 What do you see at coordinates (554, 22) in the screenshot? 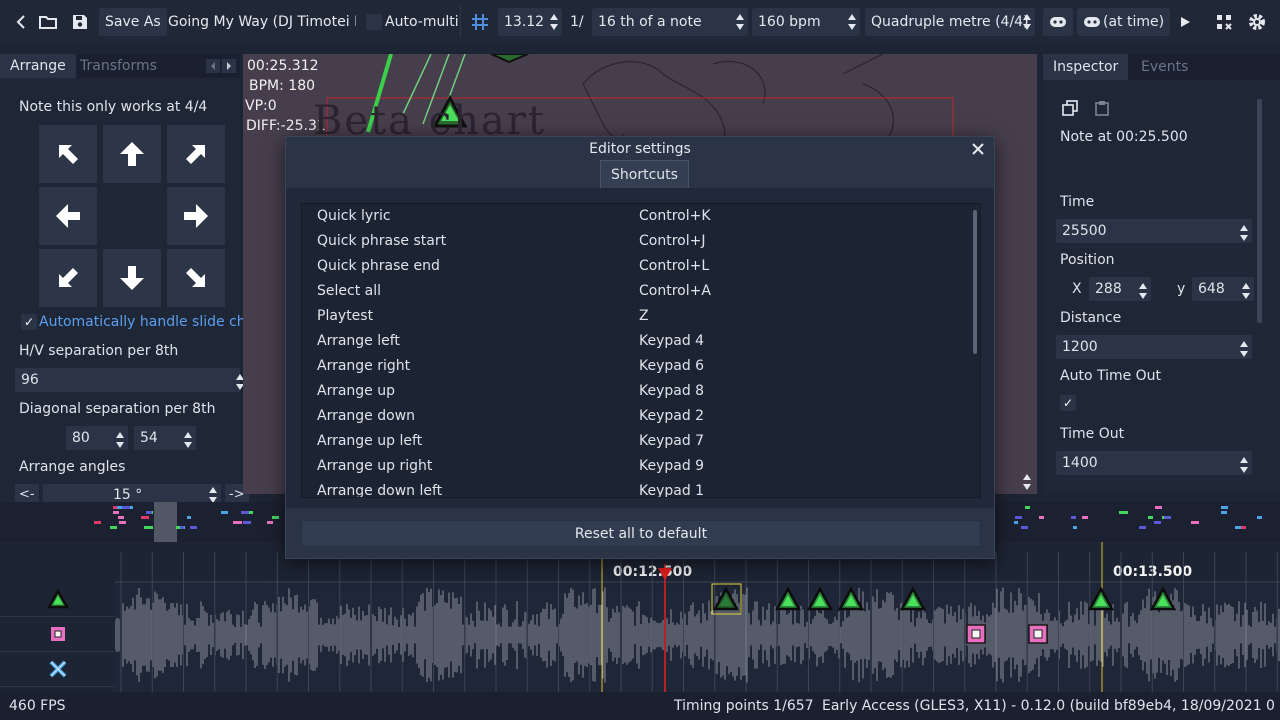
I see `snap-spin-icon` at bounding box center [554, 22].